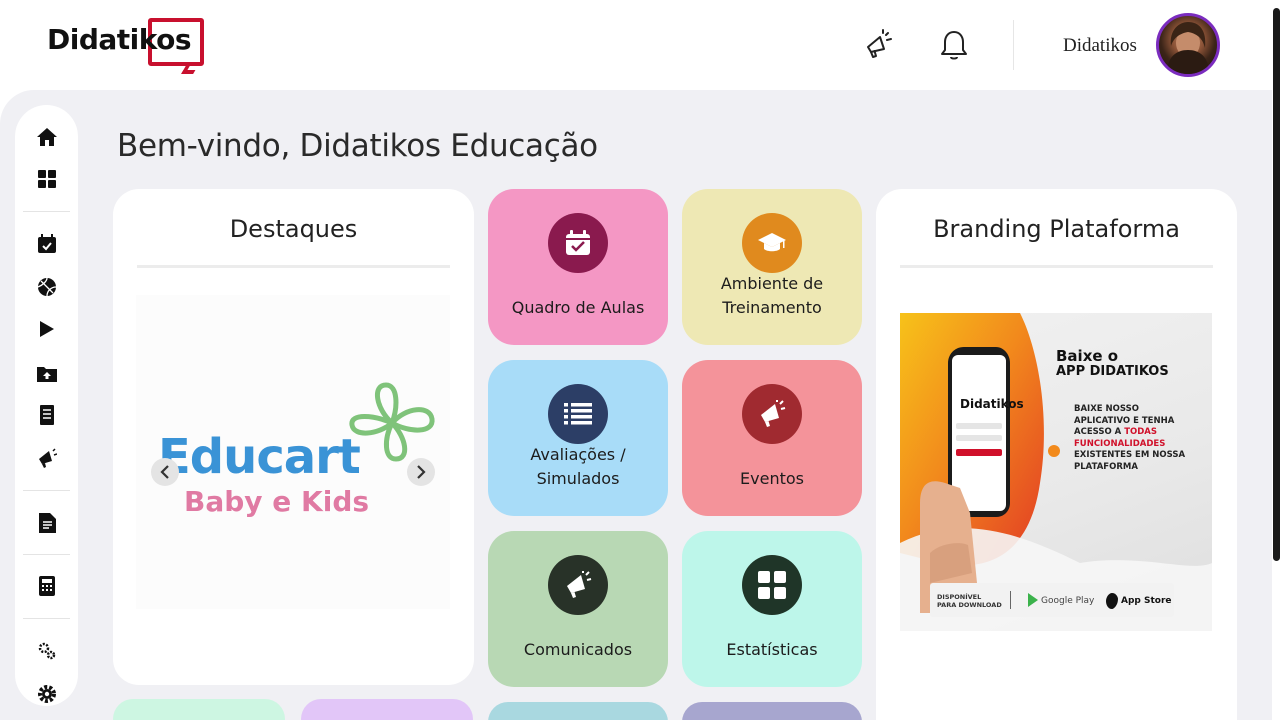 The image size is (1280, 720). Describe the element at coordinates (578, 649) in the screenshot. I see `tile-label: Comunicados` at that location.